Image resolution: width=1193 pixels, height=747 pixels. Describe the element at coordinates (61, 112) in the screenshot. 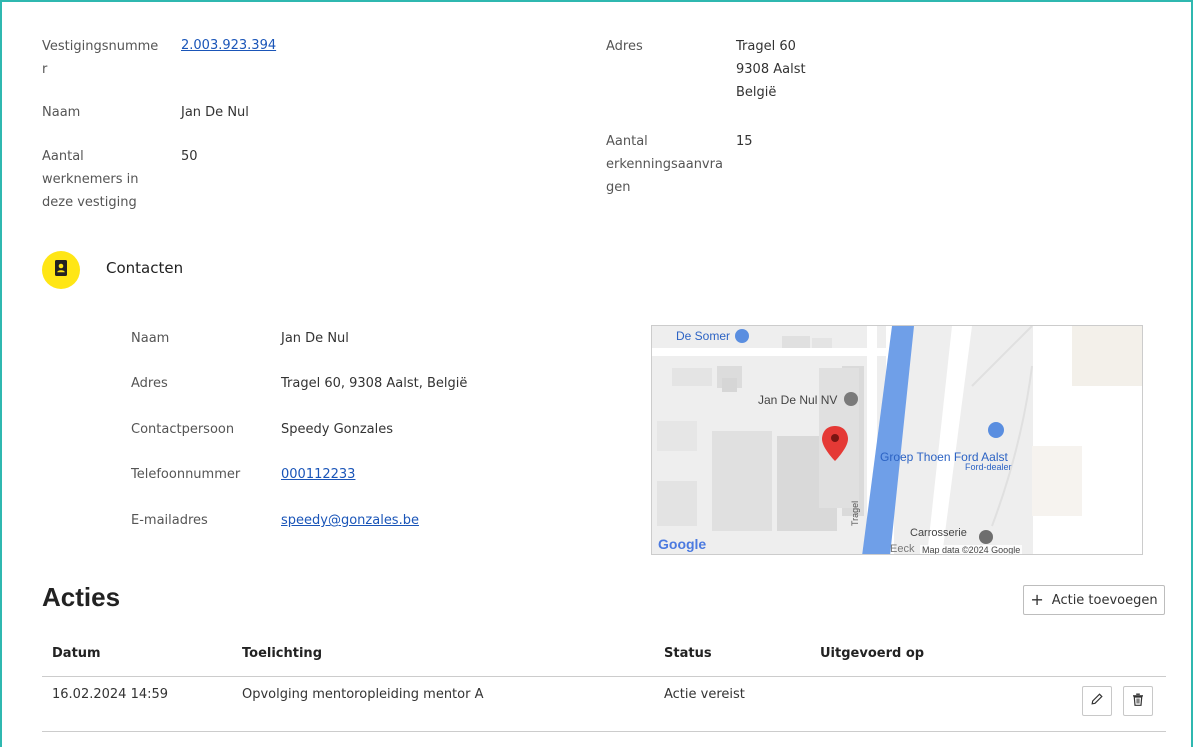

I see `naam-label: Naam` at that location.